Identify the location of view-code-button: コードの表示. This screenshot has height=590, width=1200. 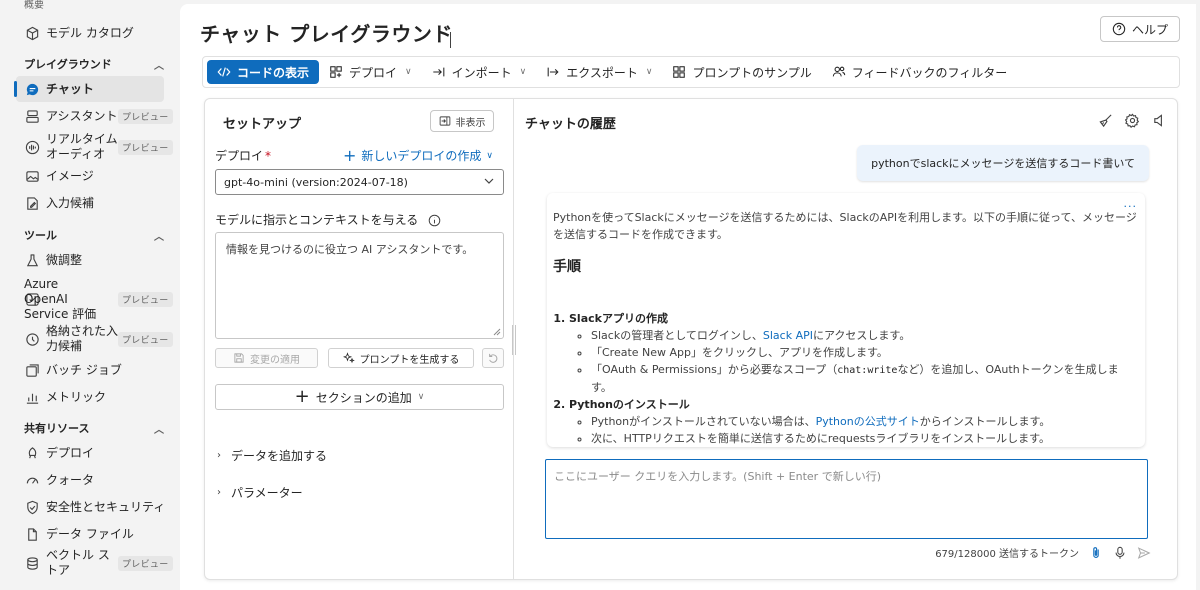
(263, 72).